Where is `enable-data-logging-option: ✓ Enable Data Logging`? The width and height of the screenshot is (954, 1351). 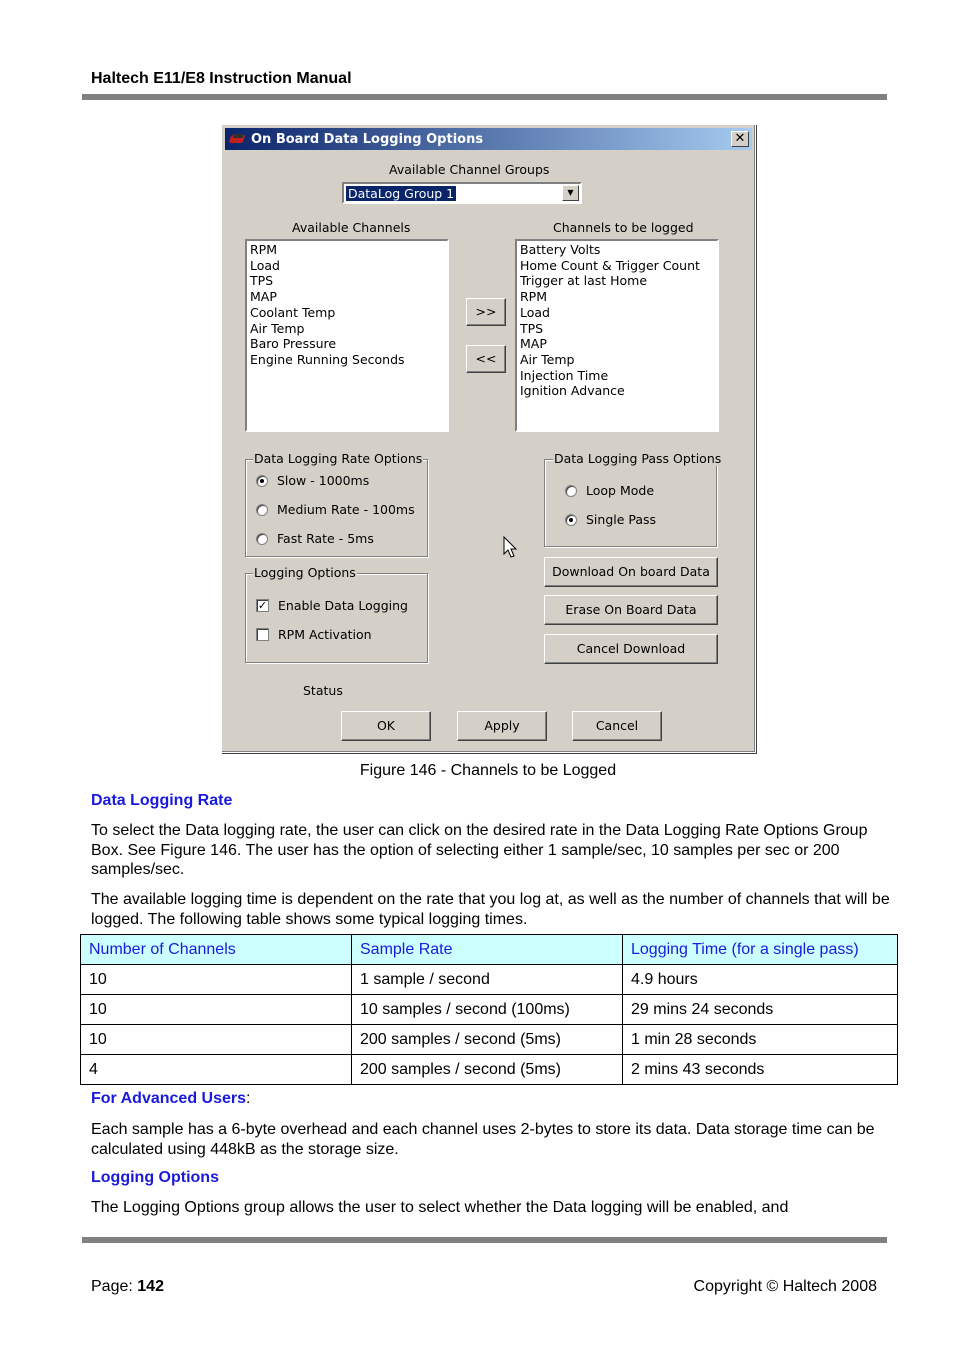 enable-data-logging-option: ✓ Enable Data Logging is located at coordinates (332, 605).